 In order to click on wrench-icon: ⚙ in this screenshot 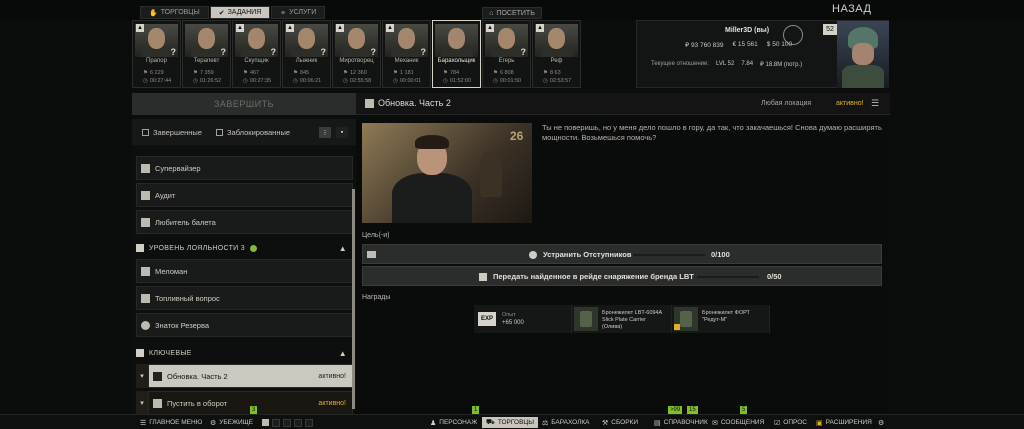, I will do `click(881, 423)`.